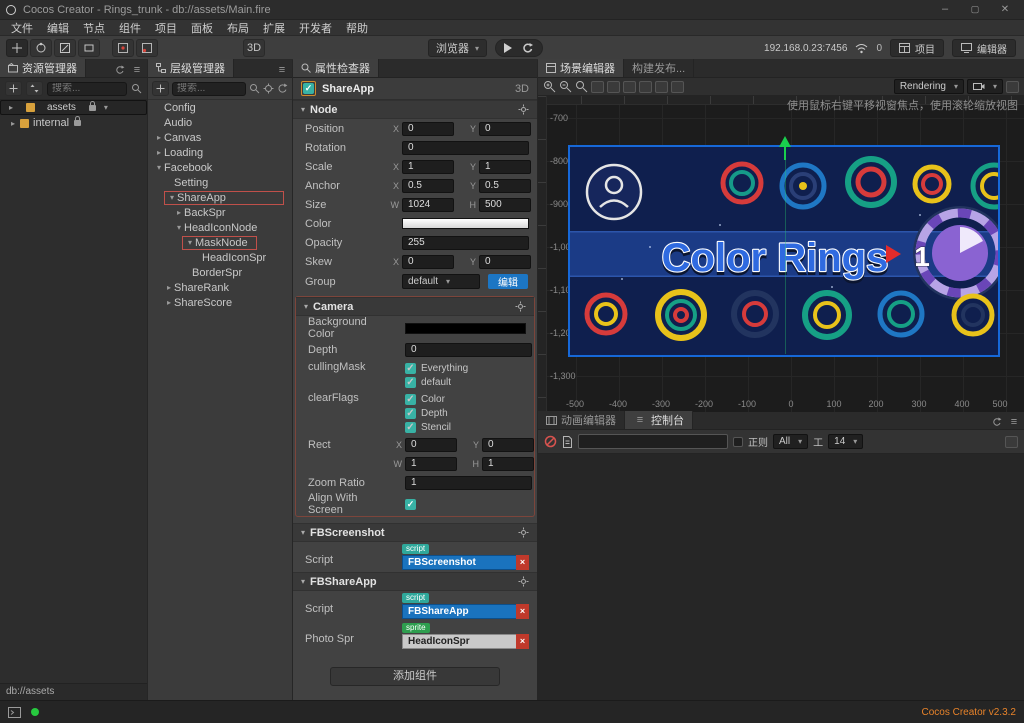 The width and height of the screenshot is (1024, 723). What do you see at coordinates (549, 86) in the screenshot?
I see `zoom-in-icon` at bounding box center [549, 86].